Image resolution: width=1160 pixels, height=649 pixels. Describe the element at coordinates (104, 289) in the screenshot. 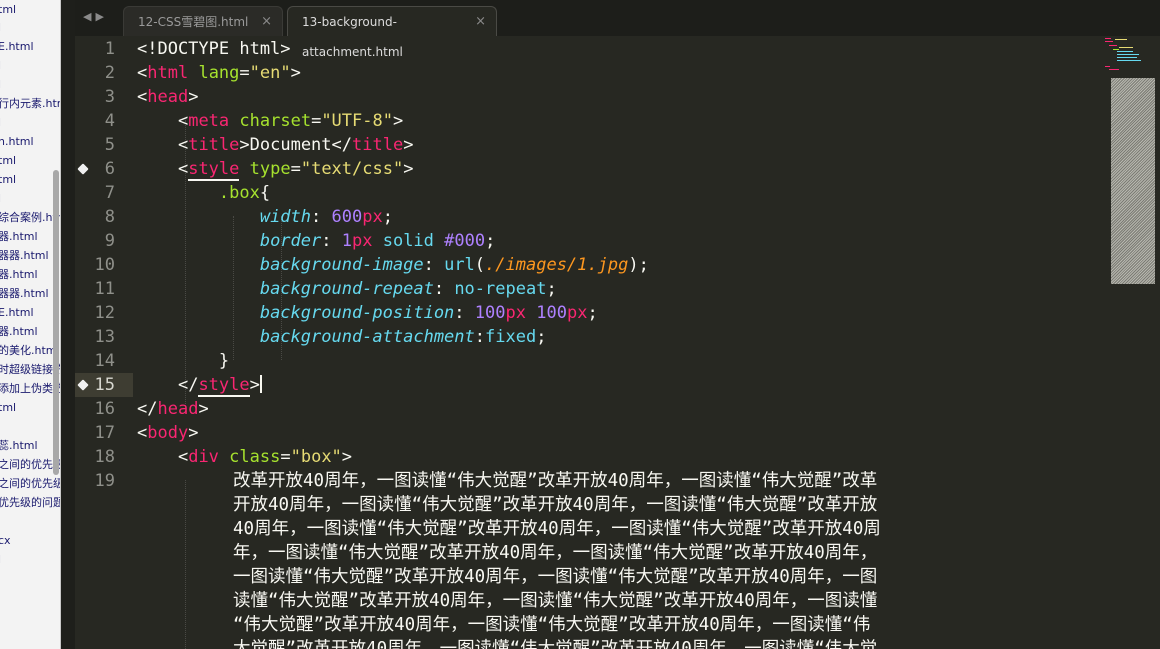

I see `line-number: 11` at that location.